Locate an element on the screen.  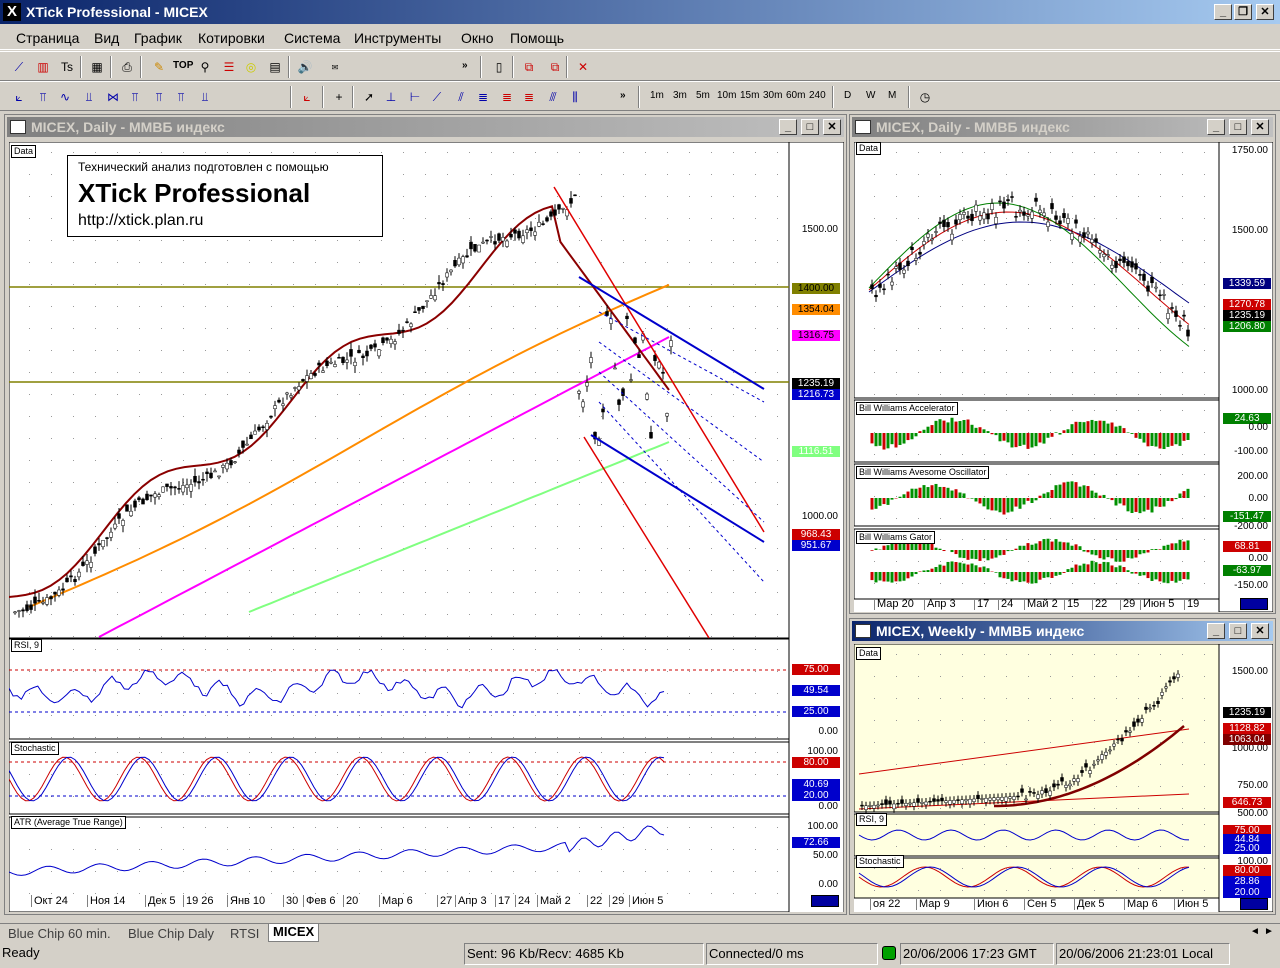
tab-rtsi: RTSI is located at coordinates (244, 933).